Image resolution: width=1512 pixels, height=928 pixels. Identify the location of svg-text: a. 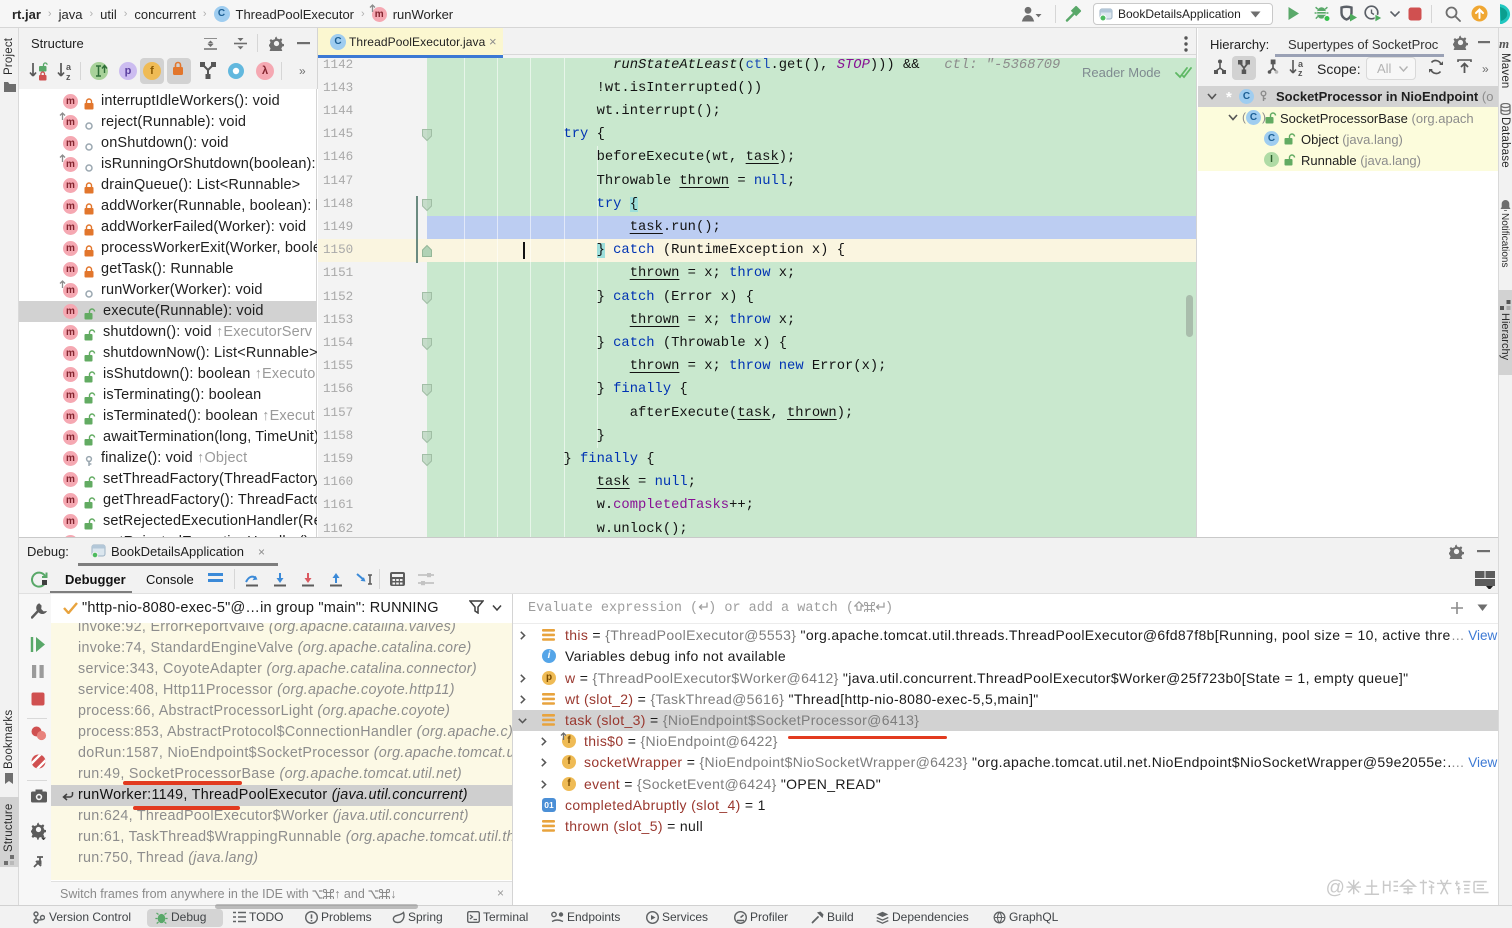
(69, 67).